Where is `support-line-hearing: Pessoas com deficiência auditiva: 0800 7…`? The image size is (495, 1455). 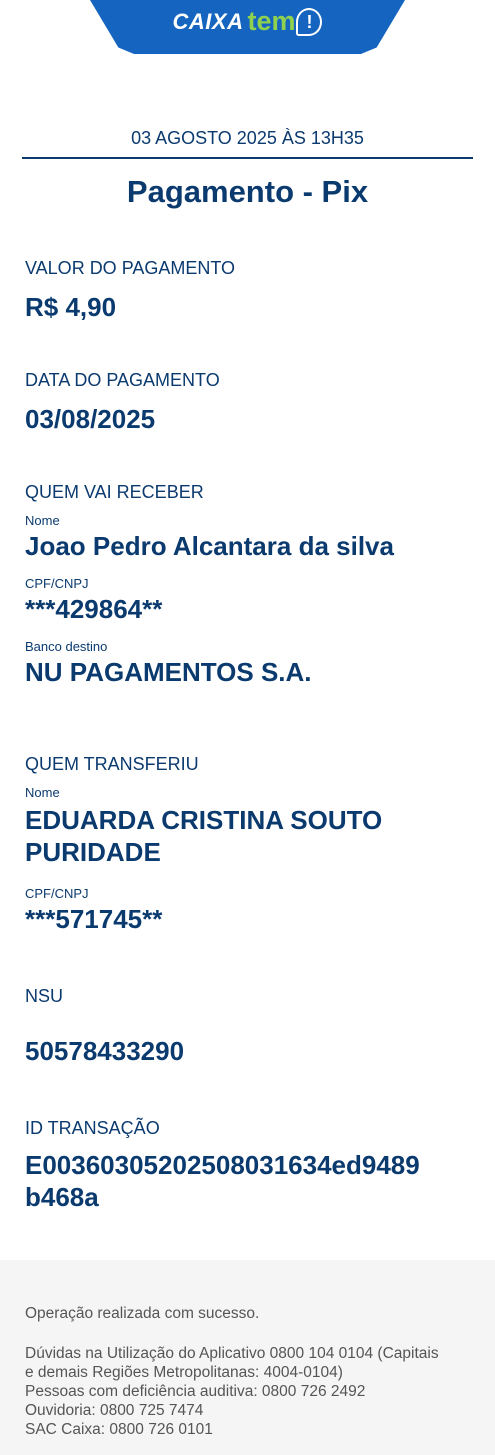
support-line-hearing: Pessoas com deficiência auditiva: 0800 7… is located at coordinates (195, 1391).